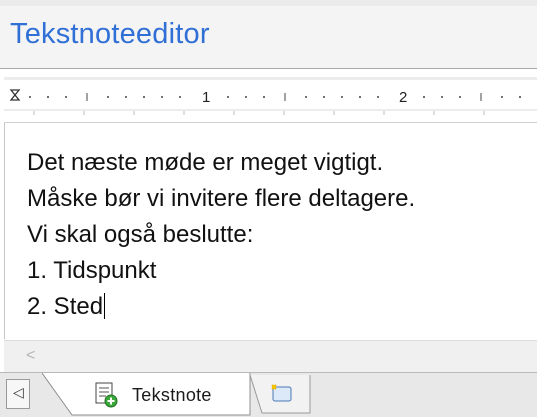 The width and height of the screenshot is (537, 417). What do you see at coordinates (30, 356) in the screenshot?
I see `scroll-left-icon: <` at bounding box center [30, 356].